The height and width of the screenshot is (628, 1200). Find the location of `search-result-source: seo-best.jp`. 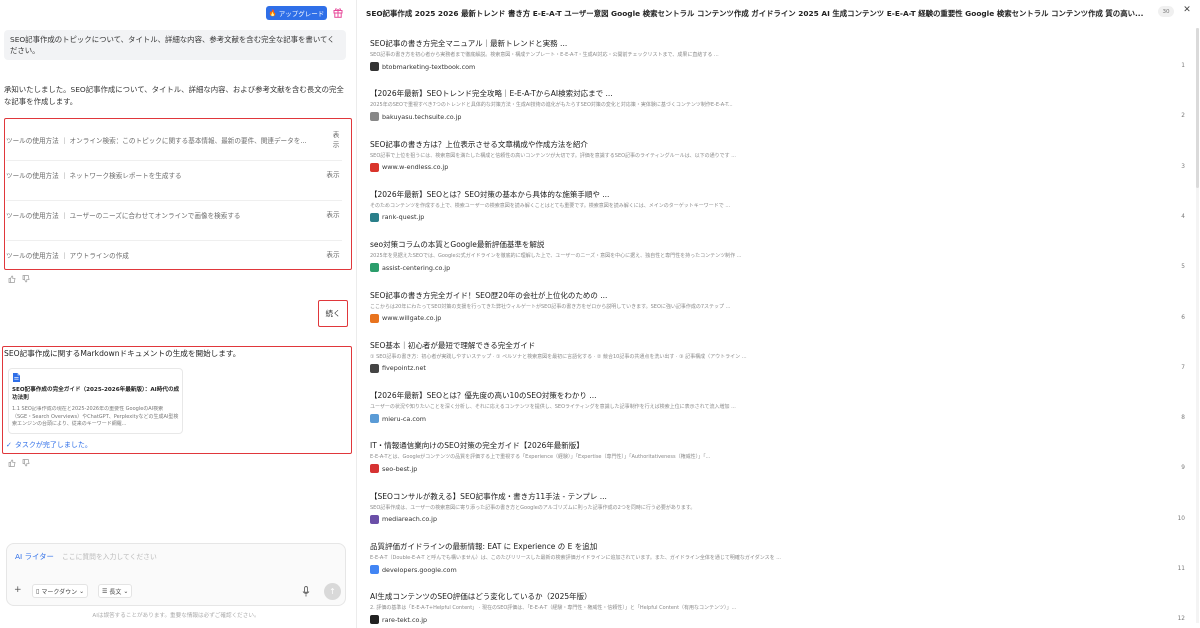

search-result-source: seo-best.jp is located at coordinates (393, 469).